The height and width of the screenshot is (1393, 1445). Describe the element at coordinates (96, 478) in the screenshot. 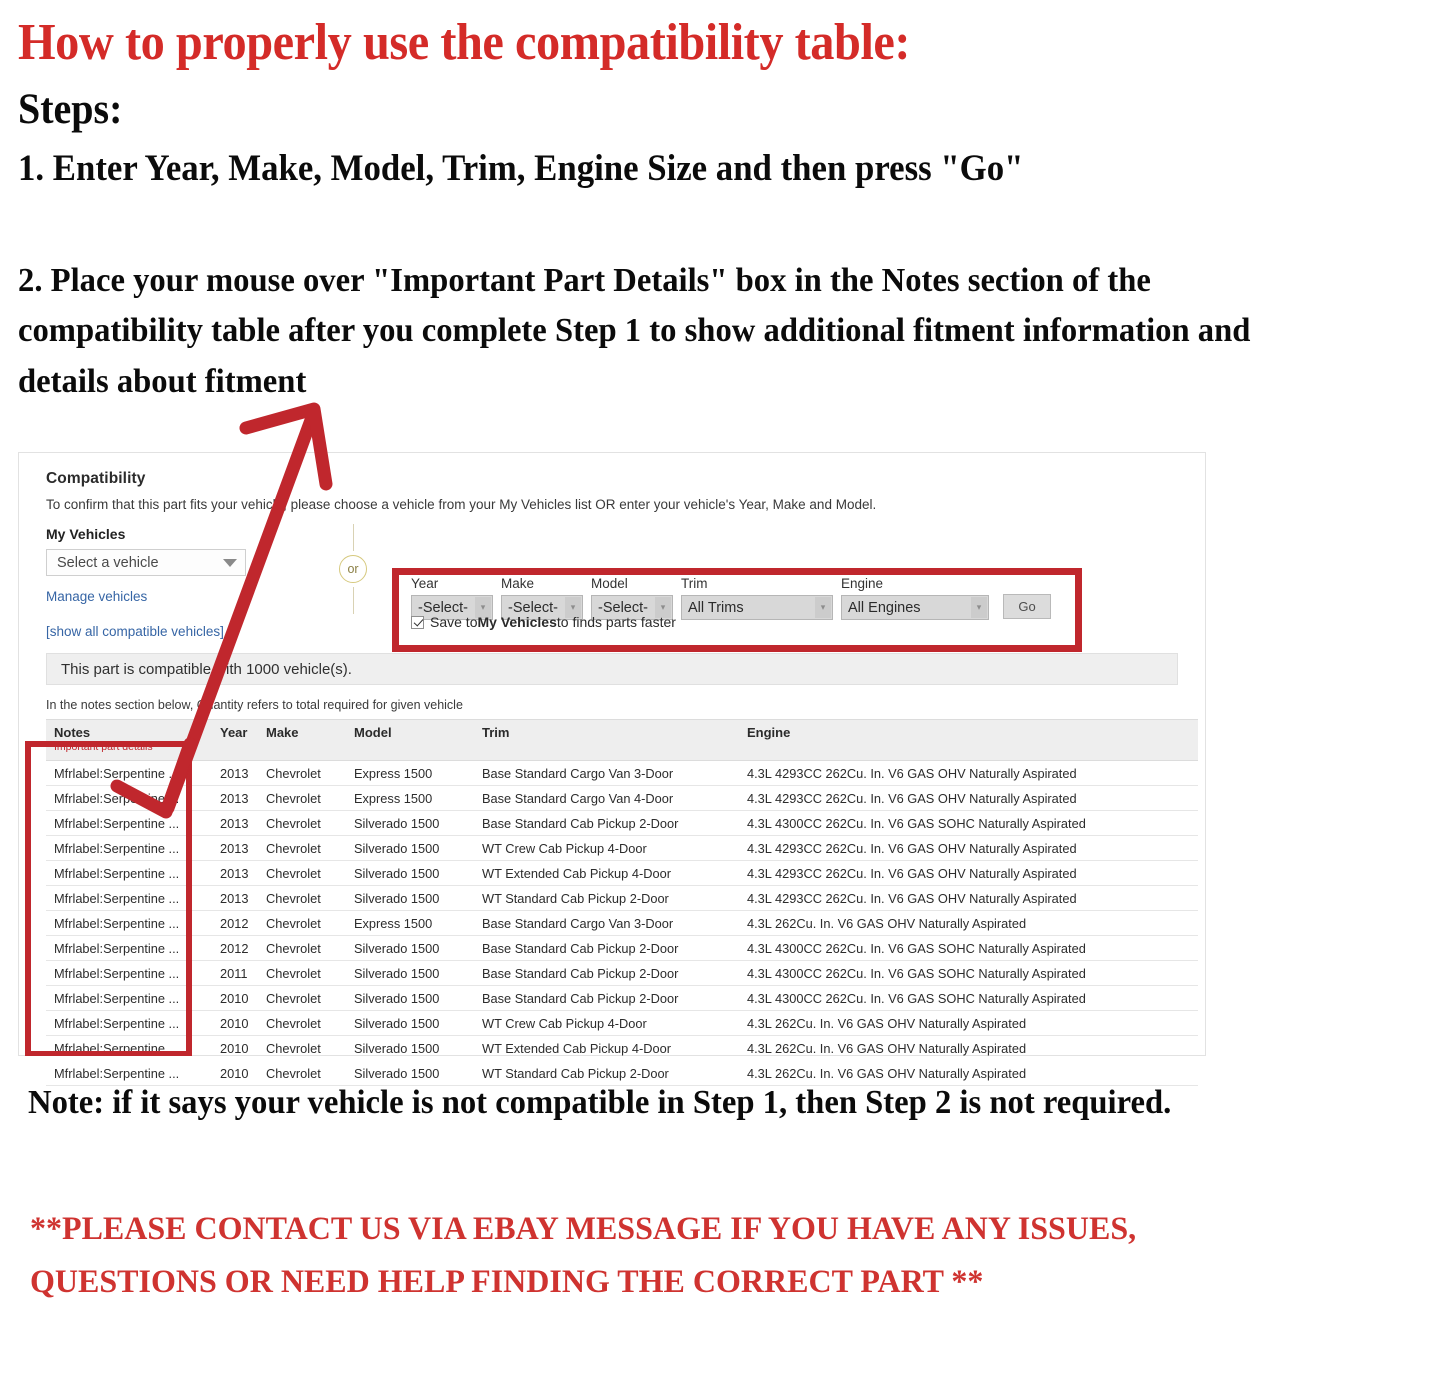

I see `compatibility-title: Compatibility` at that location.